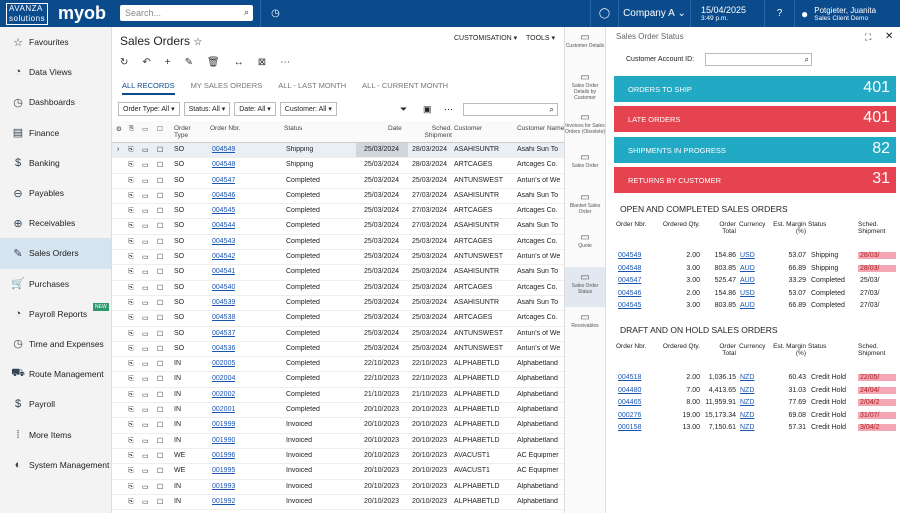 The image size is (900, 513). I want to click on help-icon: ?, so click(779, 13).